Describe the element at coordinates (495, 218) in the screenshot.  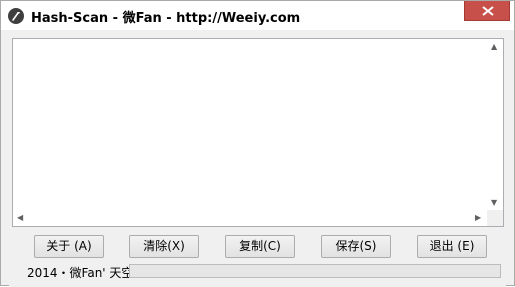
I see `scrollbar-corner` at that location.